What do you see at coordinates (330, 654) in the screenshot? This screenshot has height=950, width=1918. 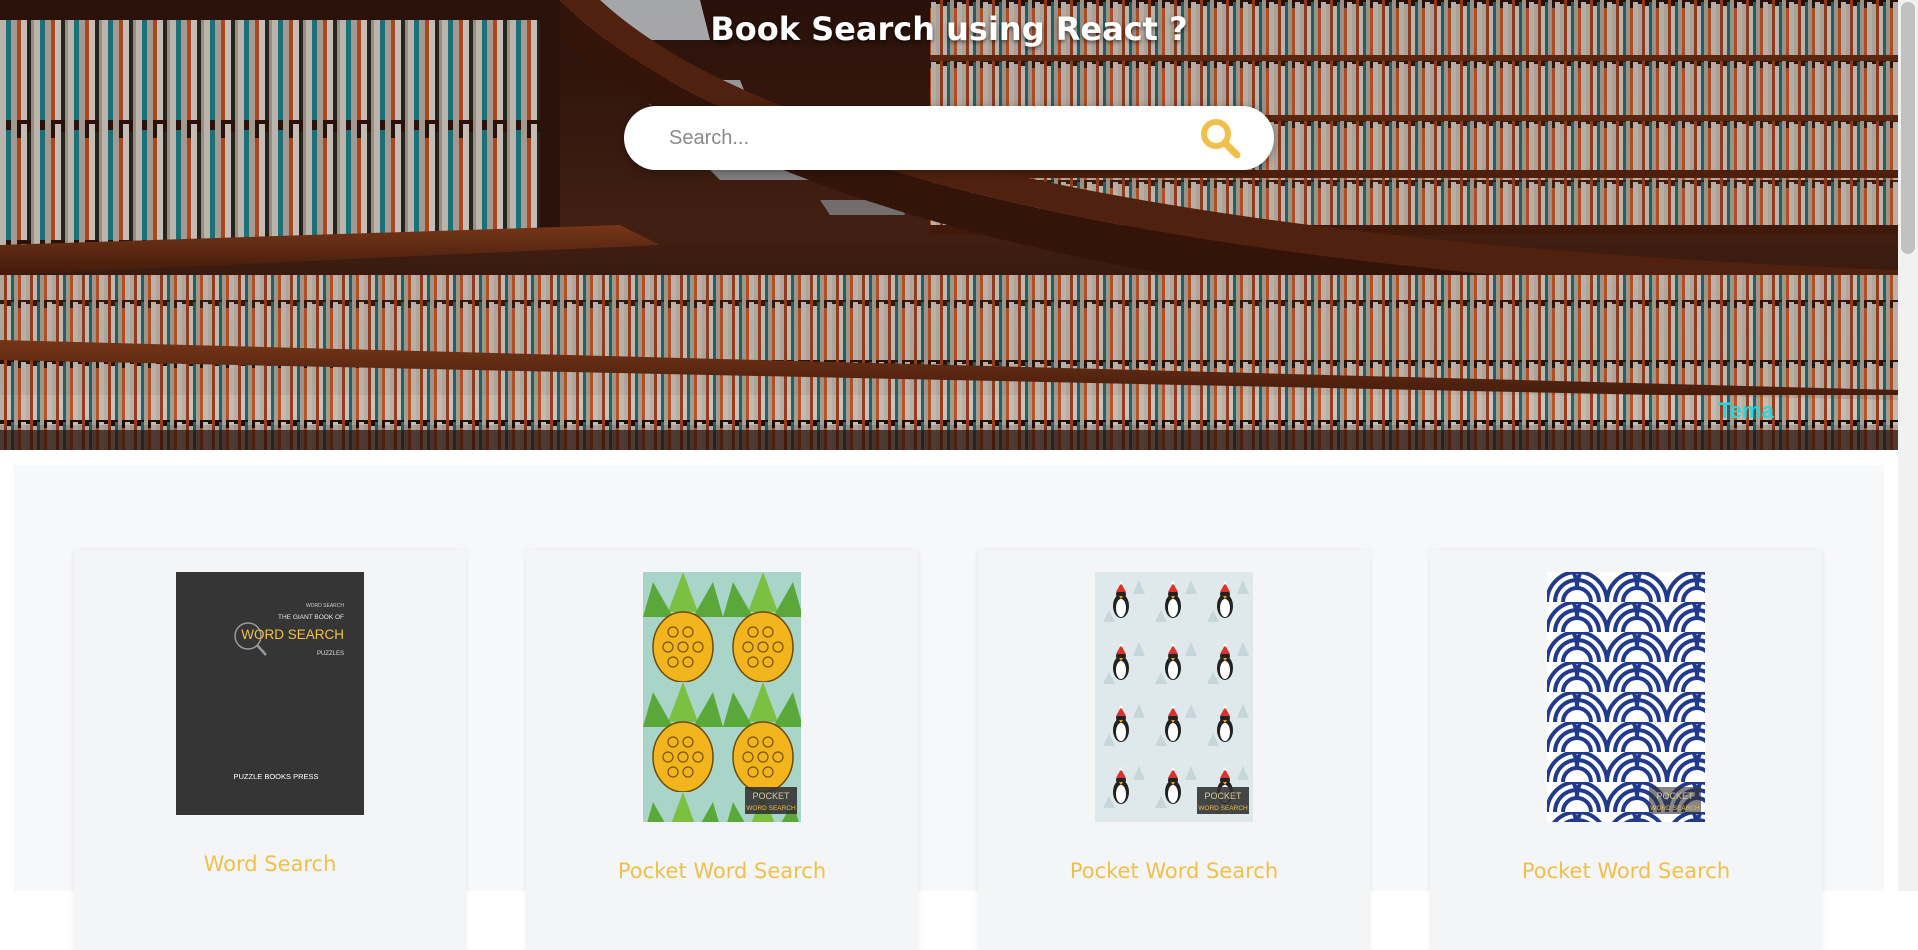 I see `svg-text: PUZZLES` at bounding box center [330, 654].